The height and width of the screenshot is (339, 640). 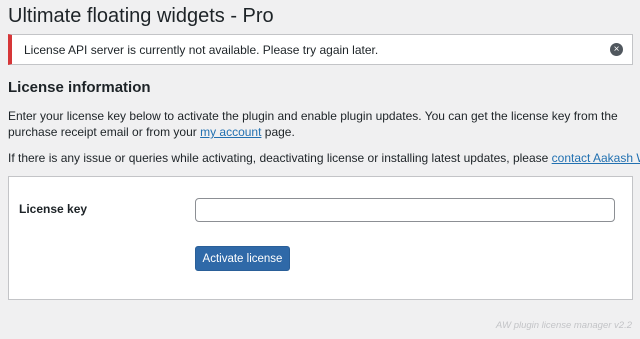 What do you see at coordinates (230, 132) in the screenshot?
I see `my-account-link: my account` at bounding box center [230, 132].